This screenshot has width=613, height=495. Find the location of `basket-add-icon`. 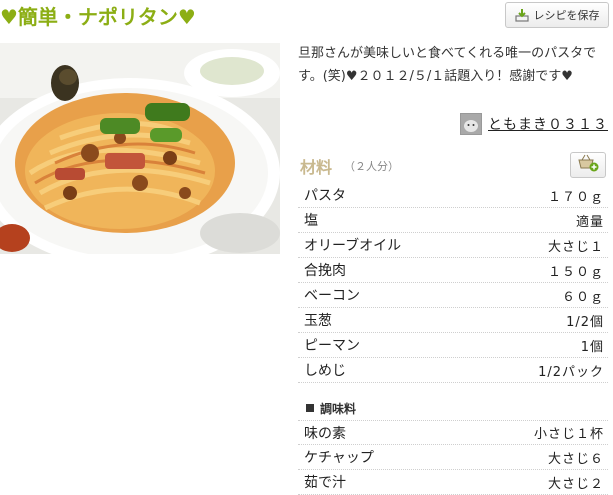

basket-add-icon is located at coordinates (588, 165).